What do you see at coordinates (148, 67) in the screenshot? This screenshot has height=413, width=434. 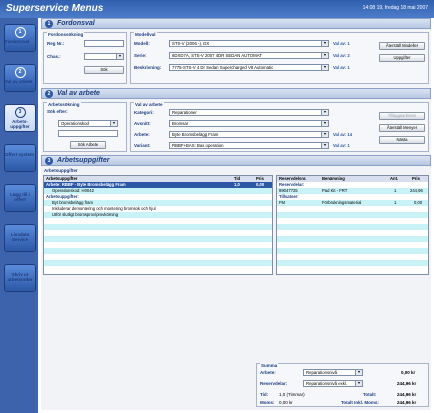 I see `beskrivning-label: Beskrivning:` at bounding box center [148, 67].